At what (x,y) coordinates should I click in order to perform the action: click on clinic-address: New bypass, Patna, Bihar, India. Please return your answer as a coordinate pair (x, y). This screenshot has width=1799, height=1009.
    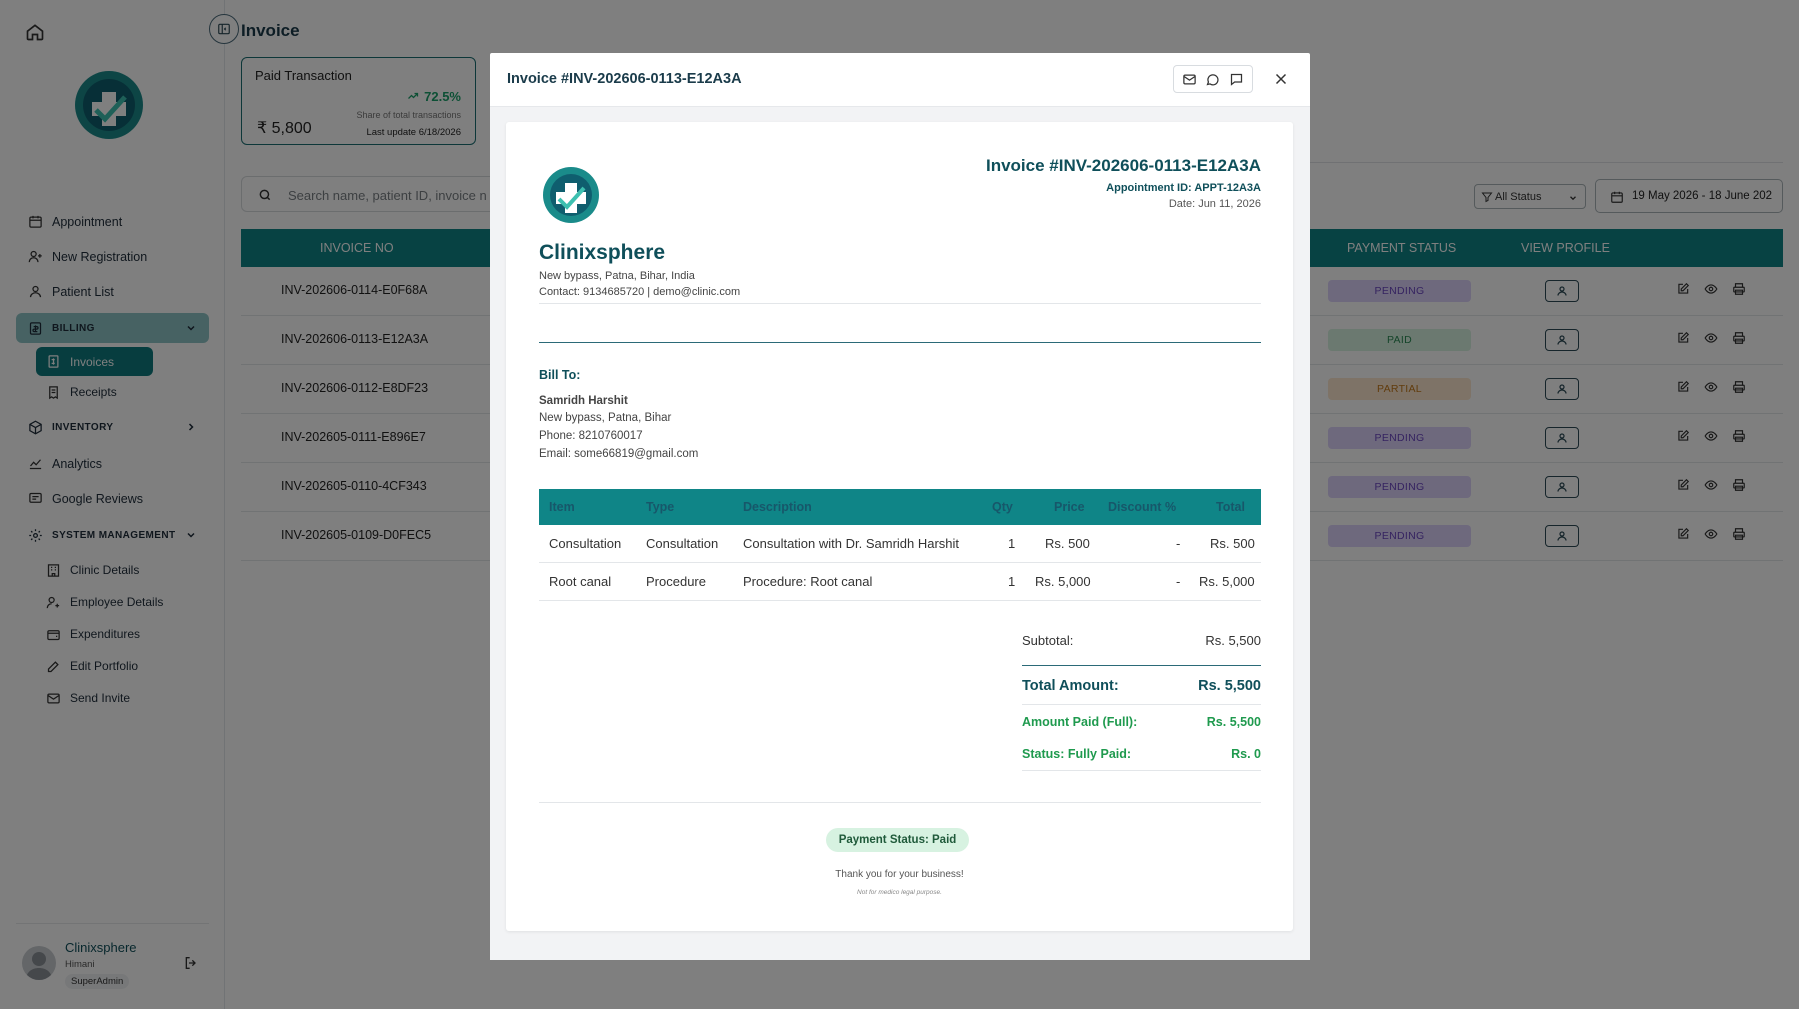
    Looking at the image, I should click on (617, 276).